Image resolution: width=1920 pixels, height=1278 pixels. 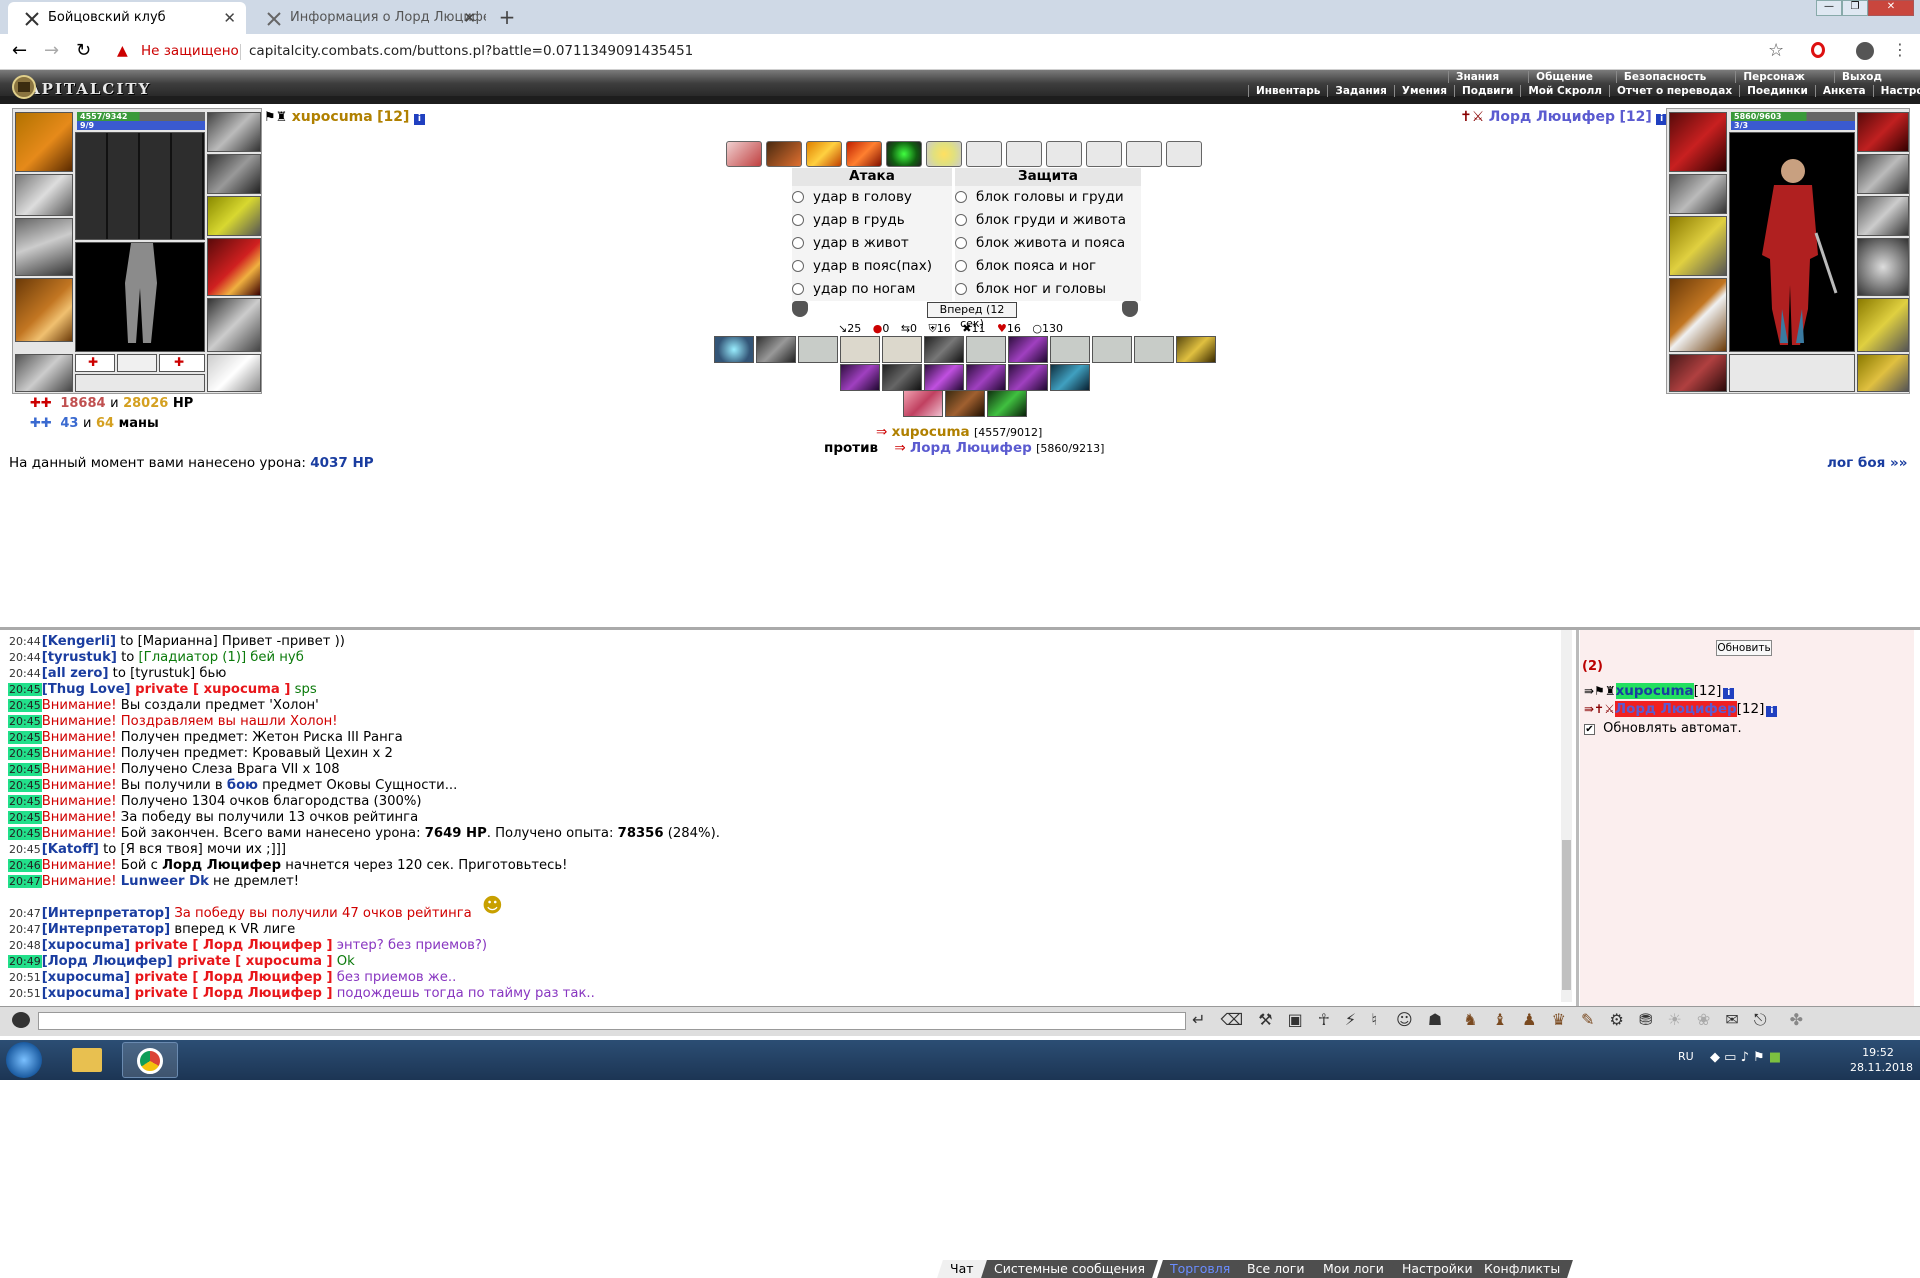 I want to click on account-icon, so click(x=1865, y=51).